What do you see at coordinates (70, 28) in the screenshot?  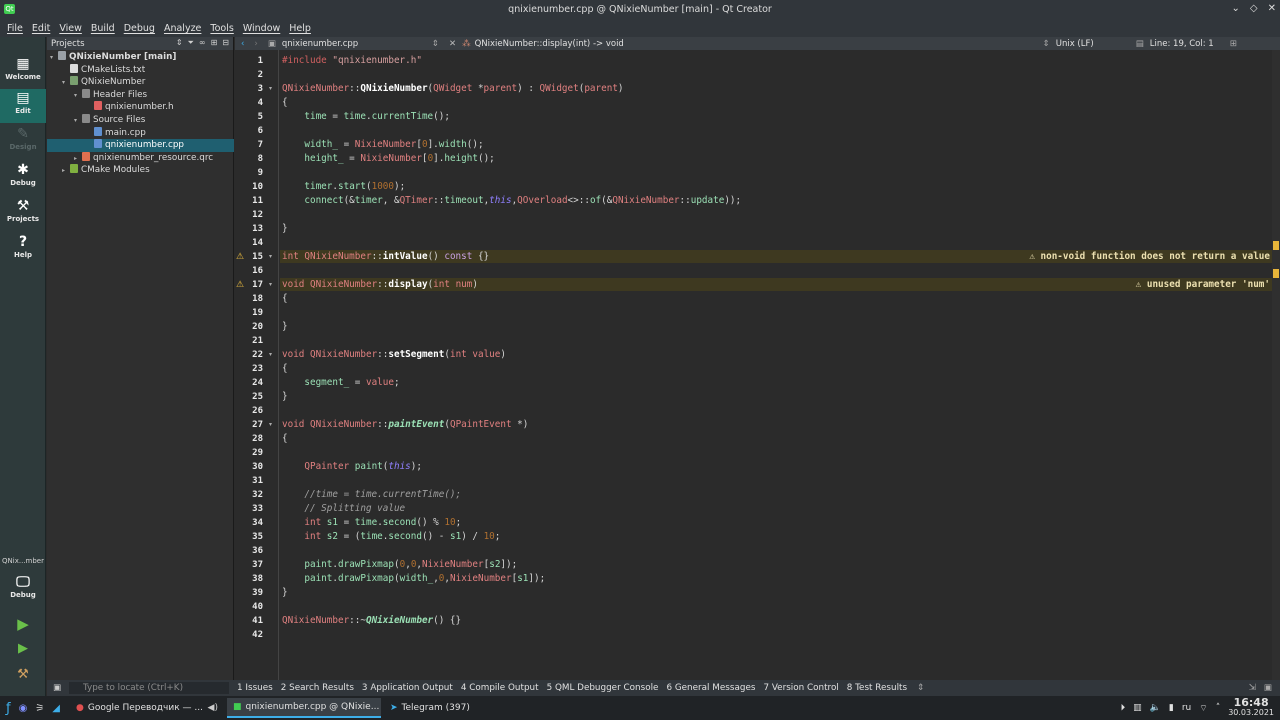 I see `menu-view: View` at bounding box center [70, 28].